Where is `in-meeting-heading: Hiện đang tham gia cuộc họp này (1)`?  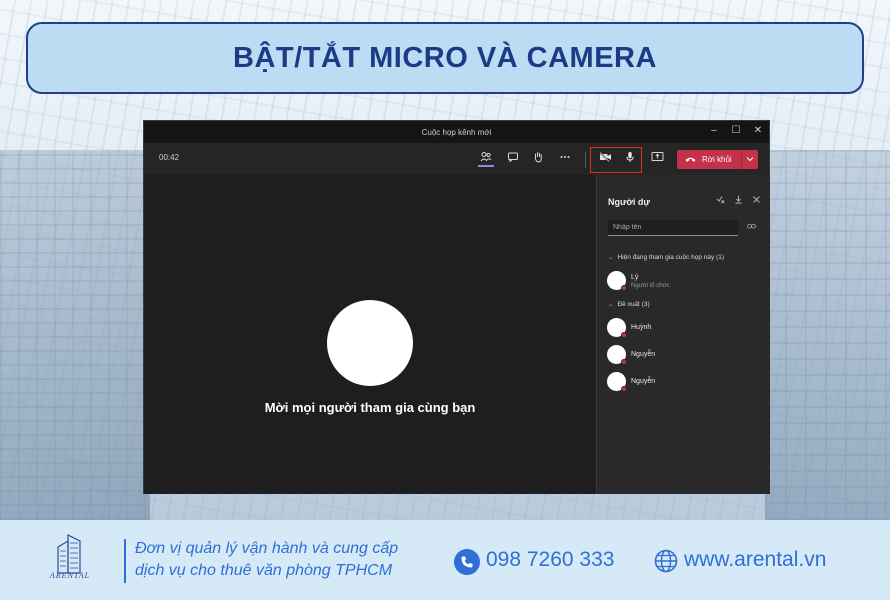 in-meeting-heading: Hiện đang tham gia cuộc họp này (1) is located at coordinates (671, 257).